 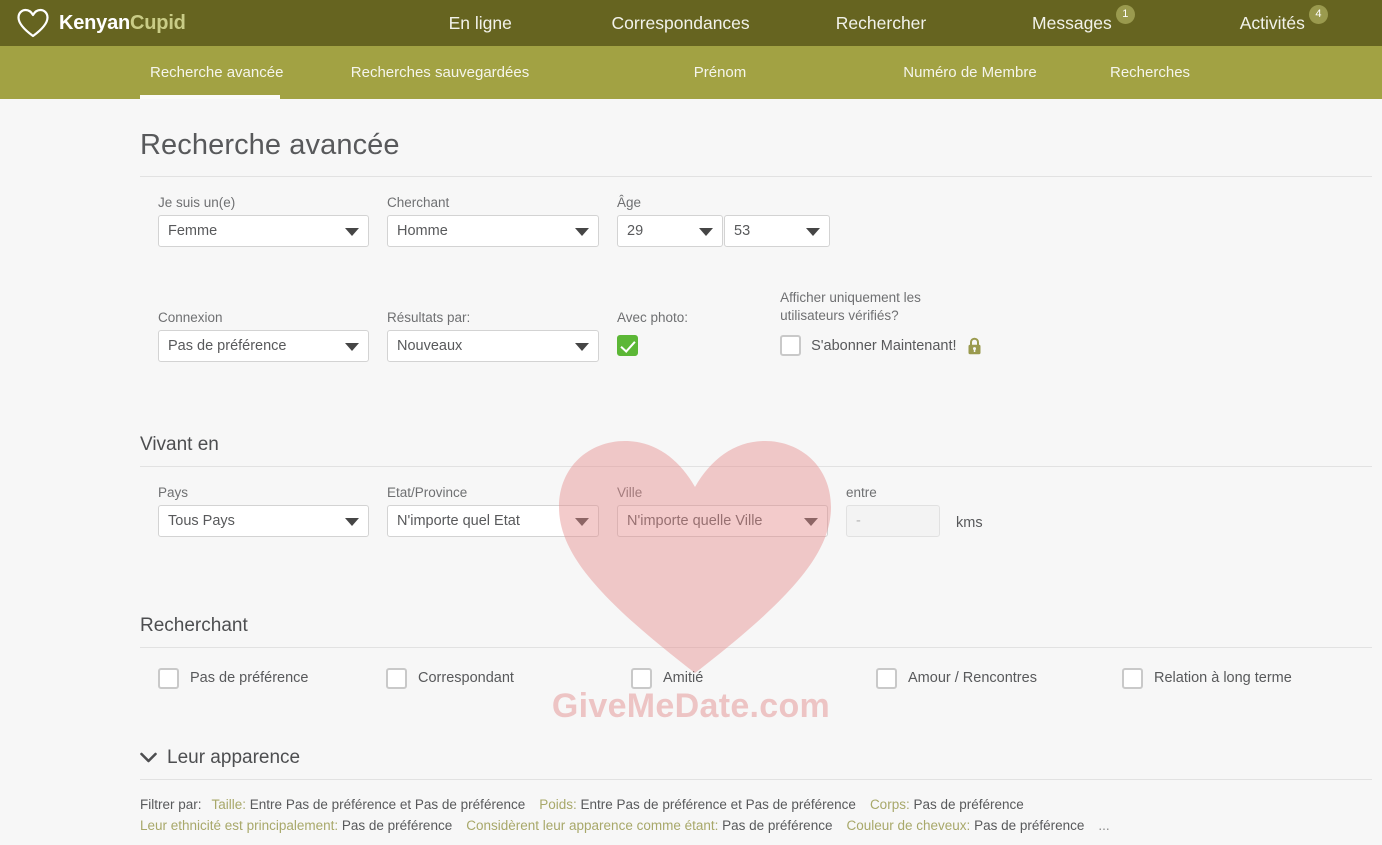 I want to click on subscribe-now-label: S'abonner Maintenant!, so click(x=884, y=345).